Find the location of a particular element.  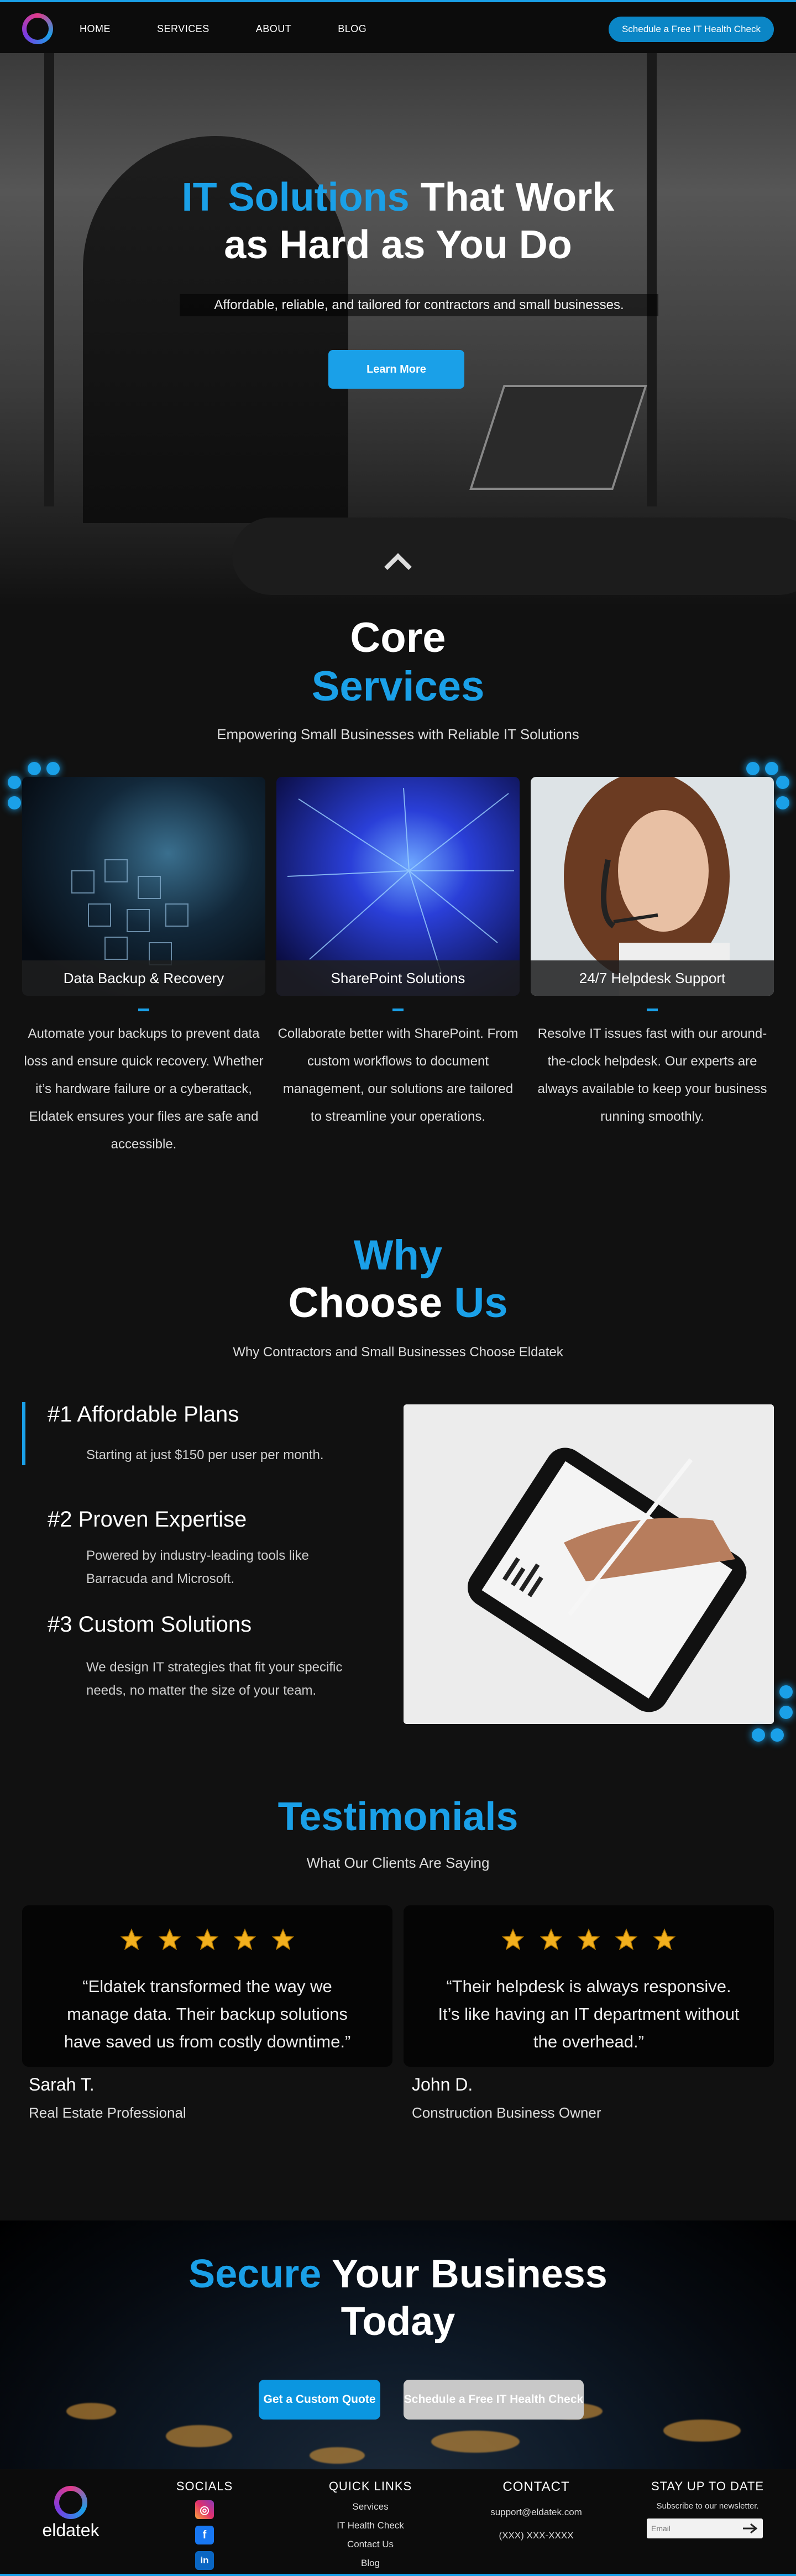

eldatek-logo is located at coordinates (38, 28).